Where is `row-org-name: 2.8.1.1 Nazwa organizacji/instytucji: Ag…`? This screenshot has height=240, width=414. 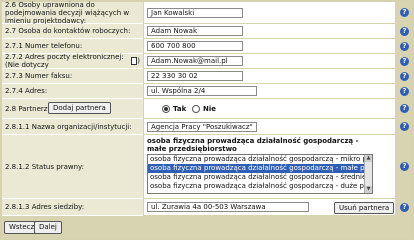
row-org-name: 2.8.1.1 Nazwa organizacji/instytucji: Ag… is located at coordinates (206, 127).